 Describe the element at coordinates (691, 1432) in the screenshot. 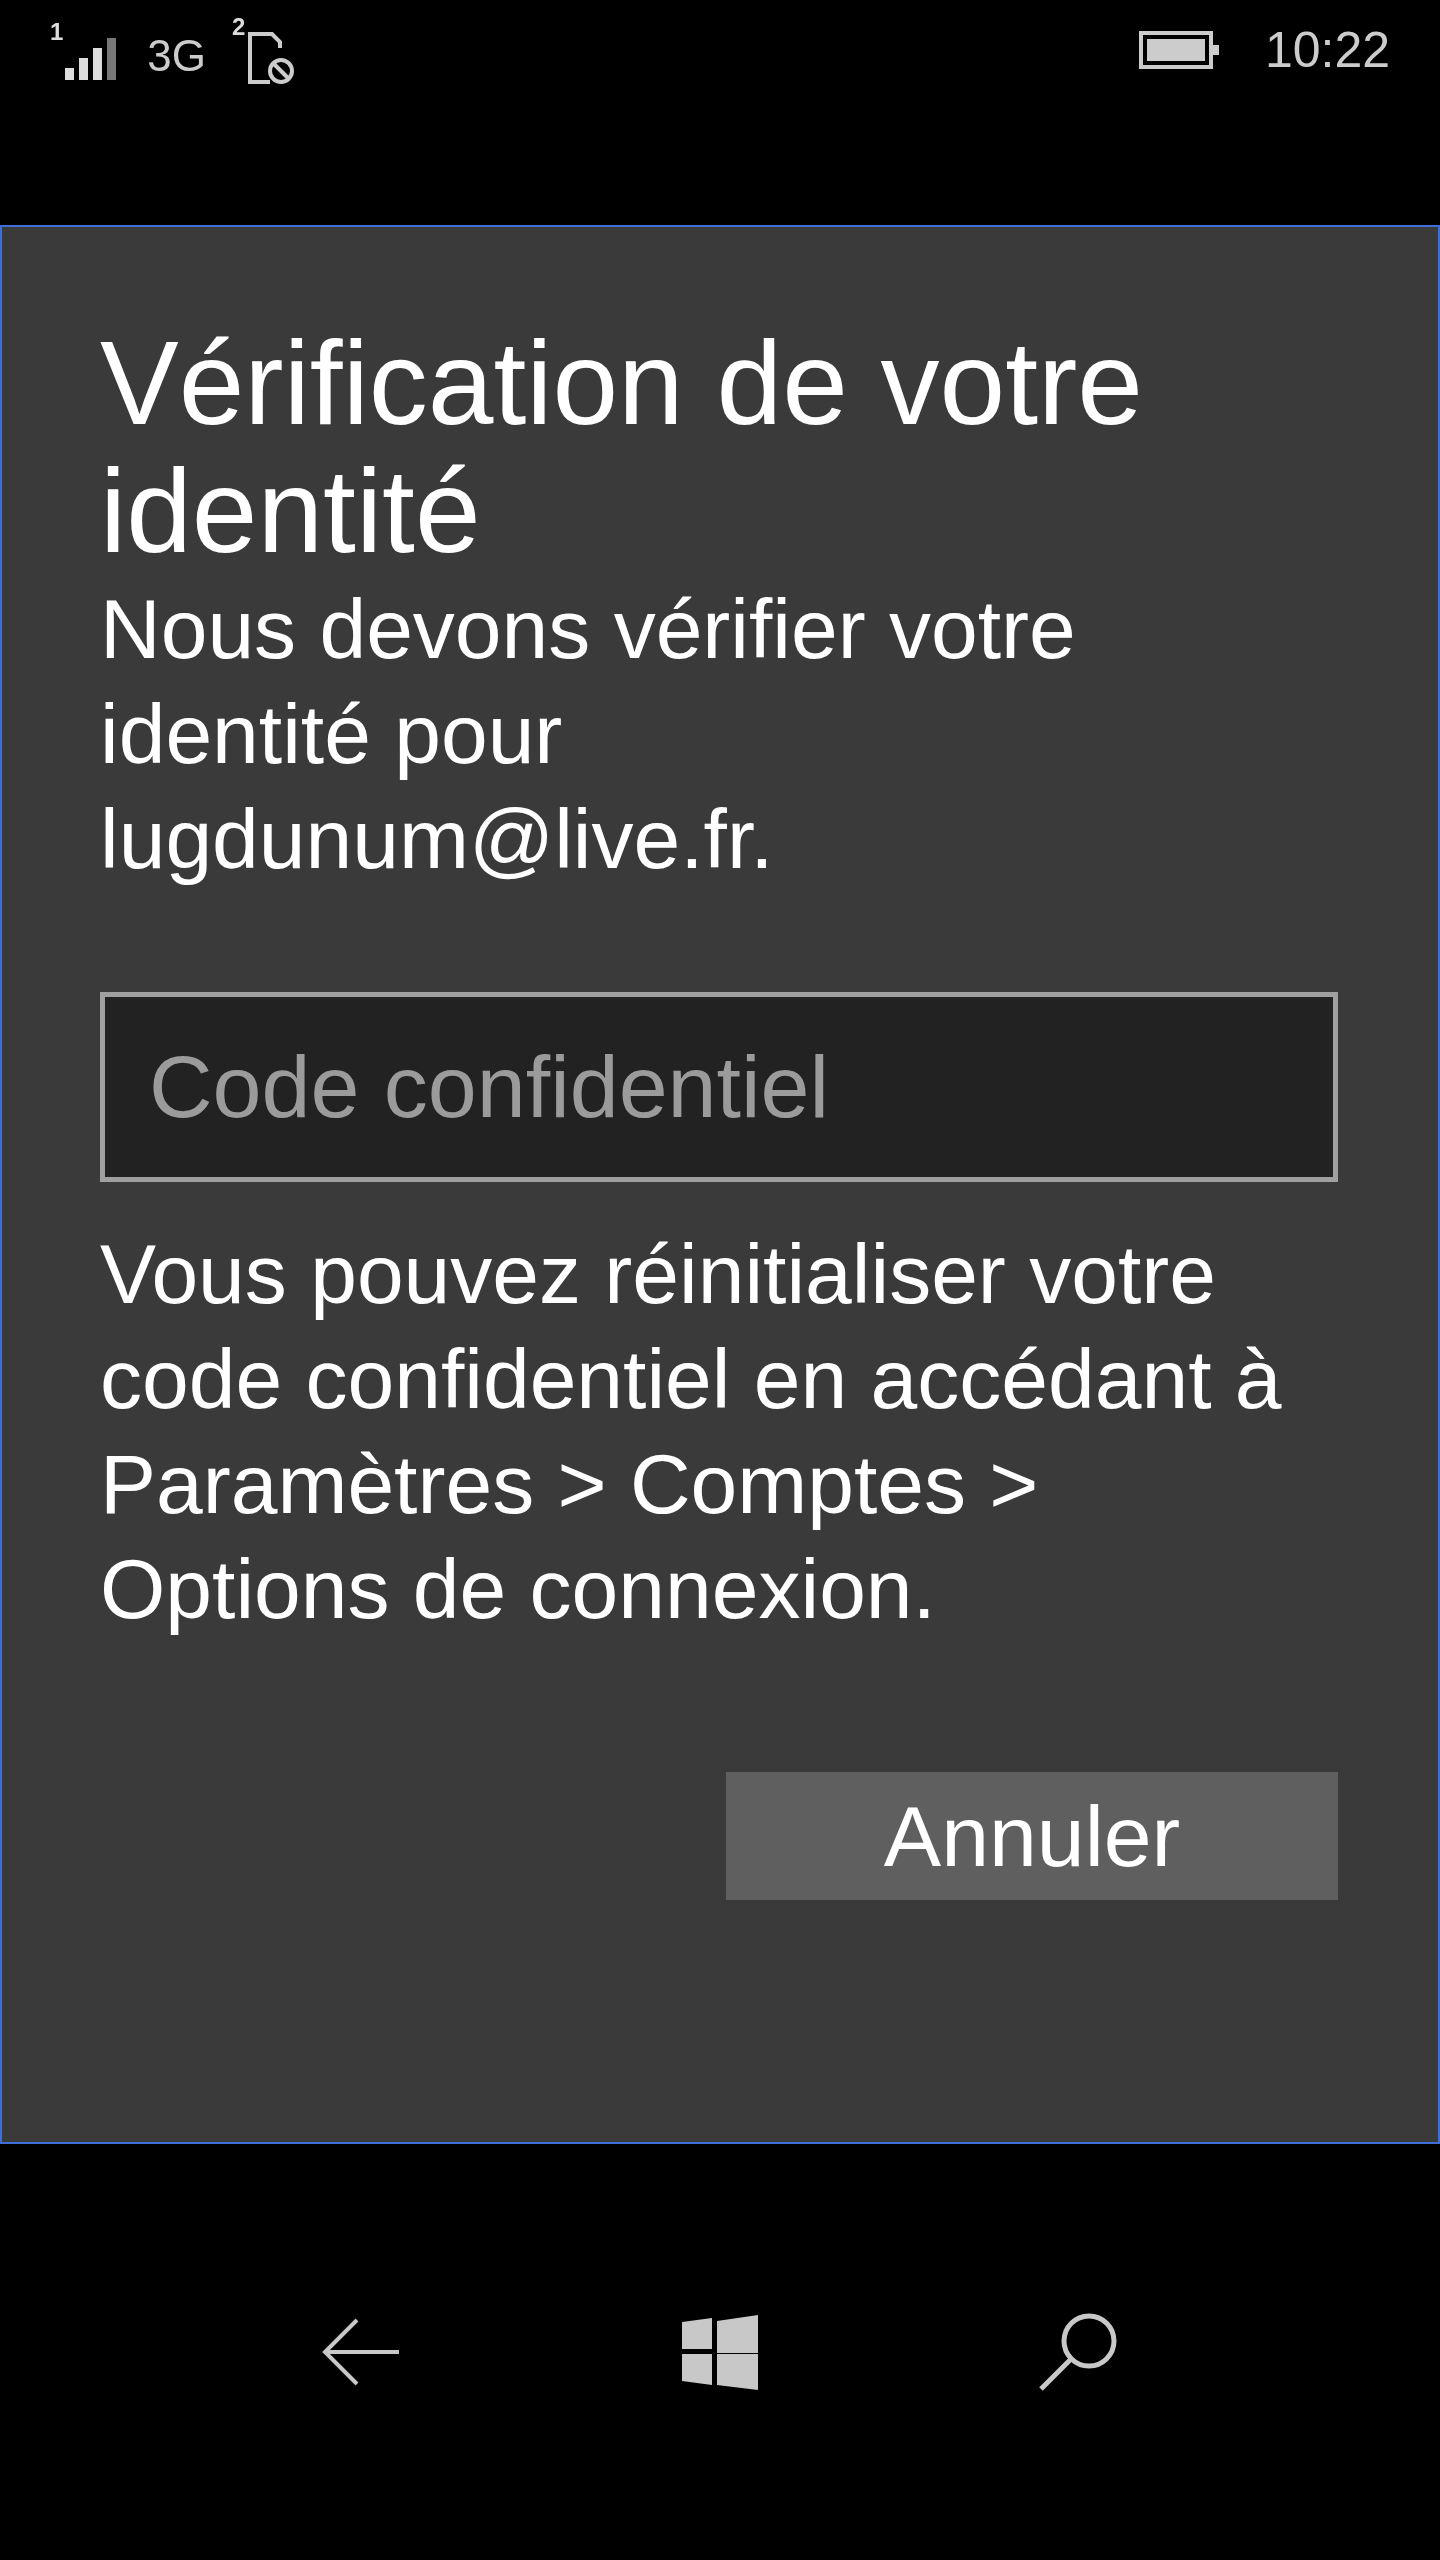

I see `info-text: Vous pouvez réinitialiser votre code confidentiel en accédant à Paramètres > Comptes > Options de connexion.` at that location.